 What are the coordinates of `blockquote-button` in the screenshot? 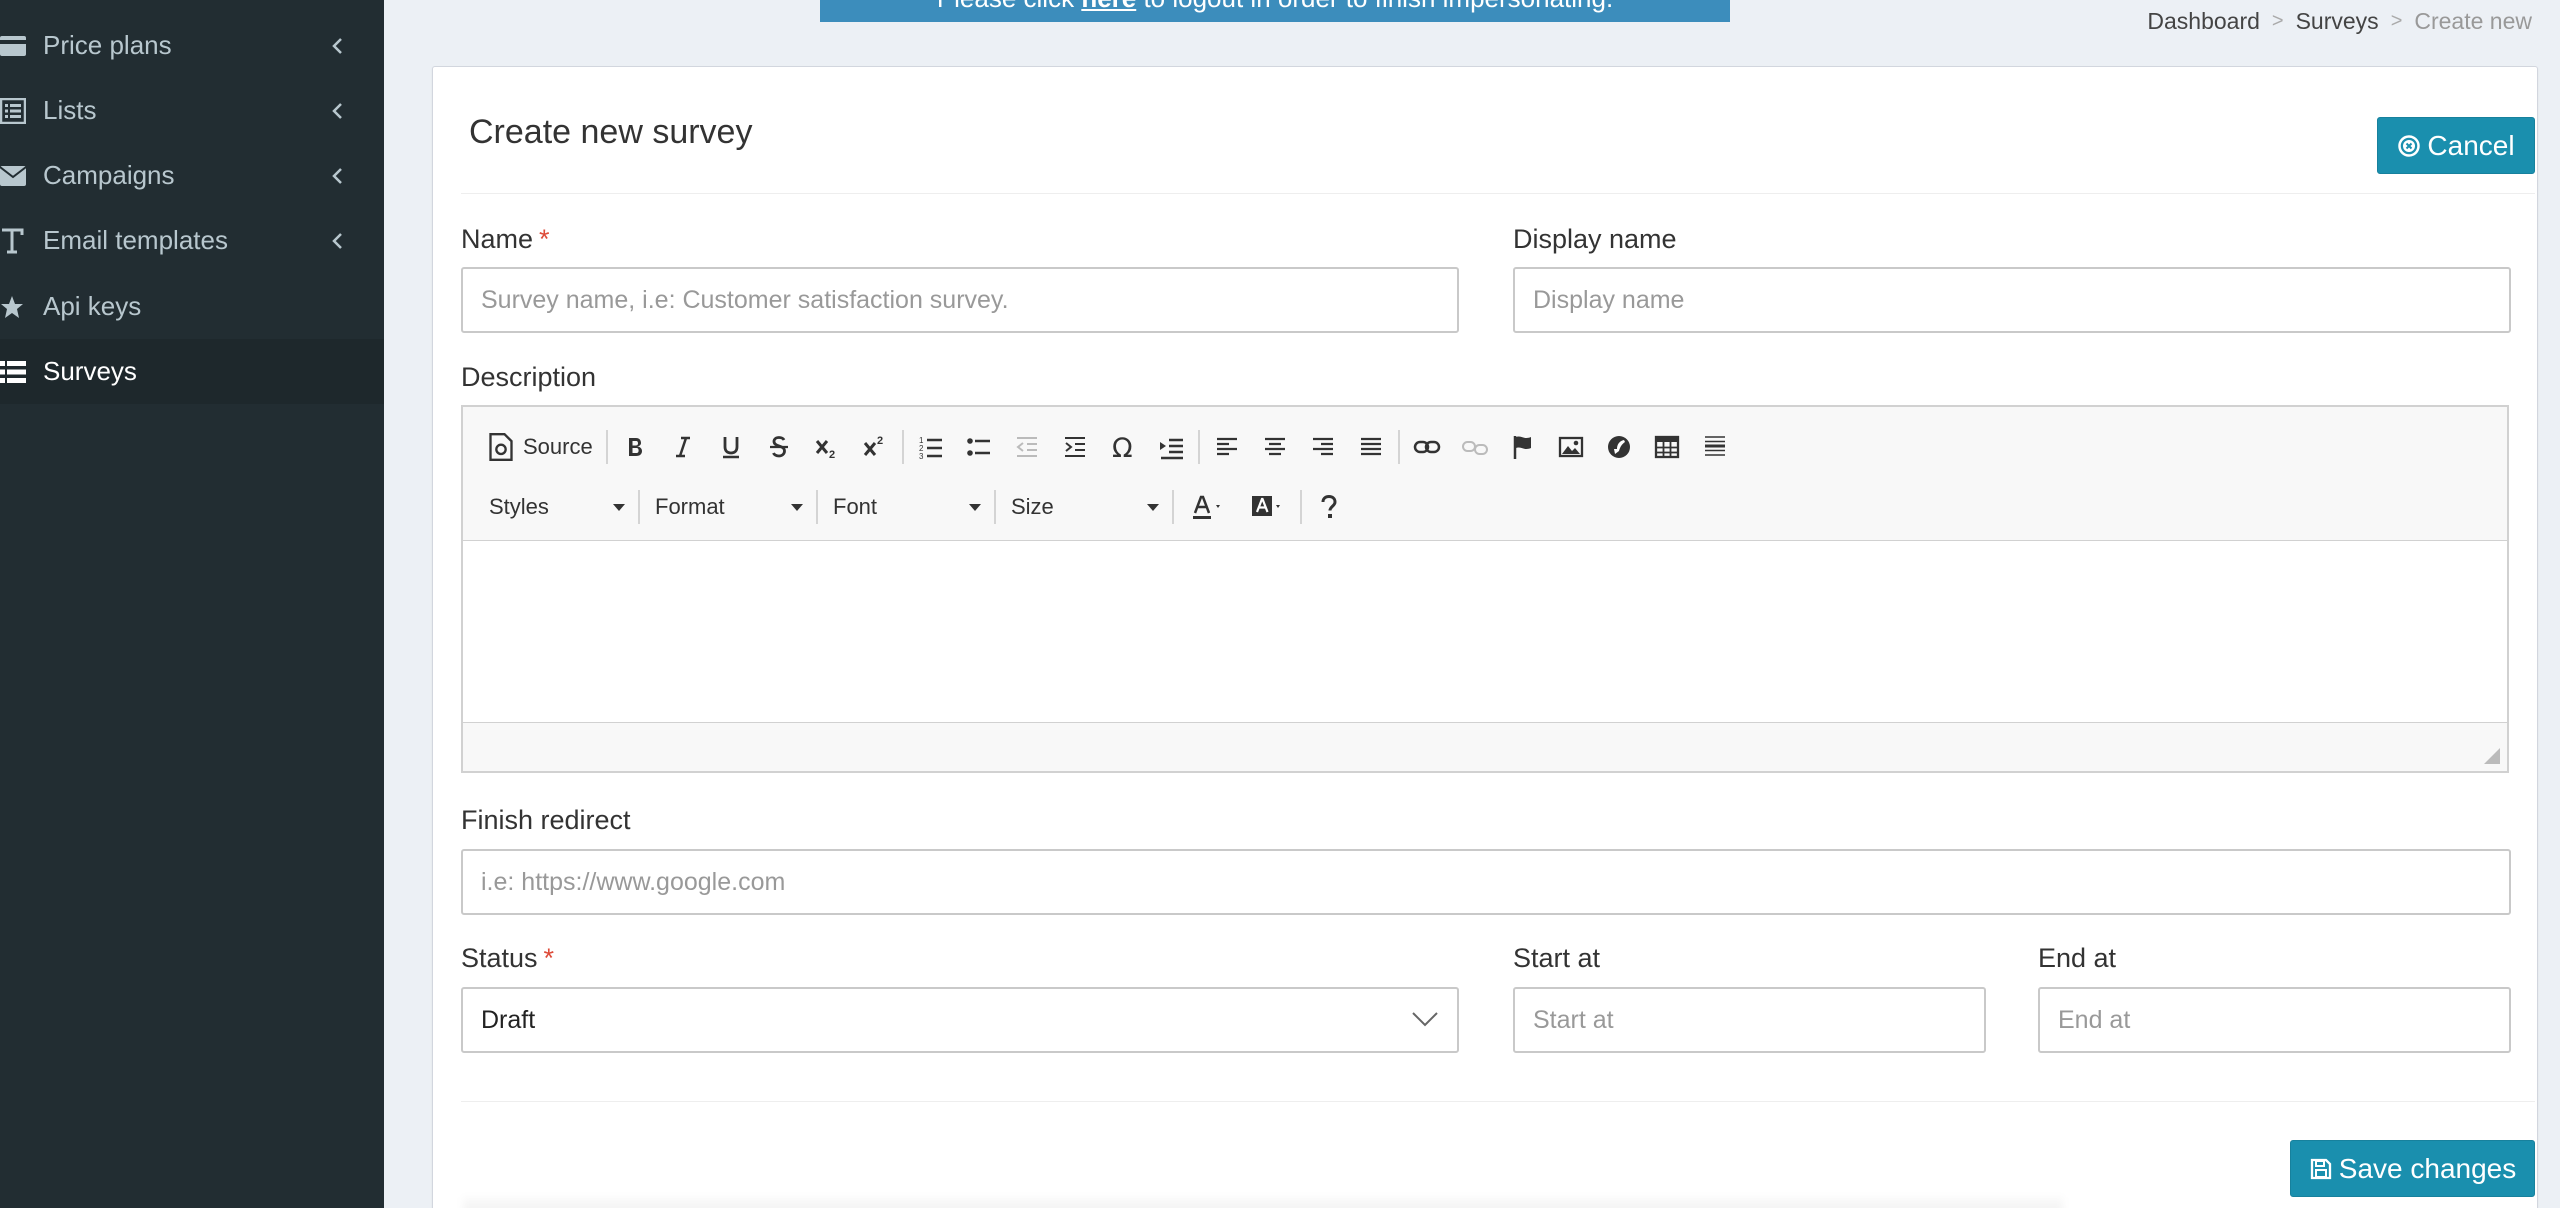 It's located at (1171, 447).